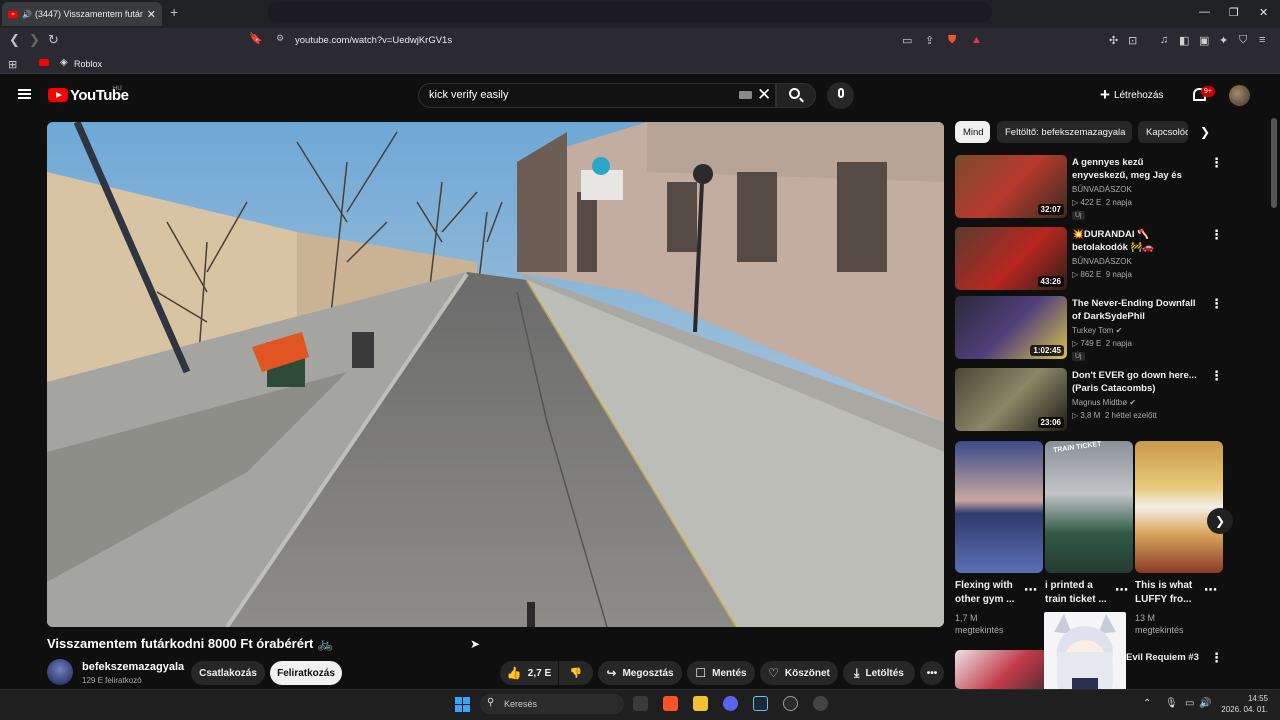 This screenshot has width=1280, height=720. What do you see at coordinates (27, 14) in the screenshot?
I see `speaker-icon: 🔊` at bounding box center [27, 14].